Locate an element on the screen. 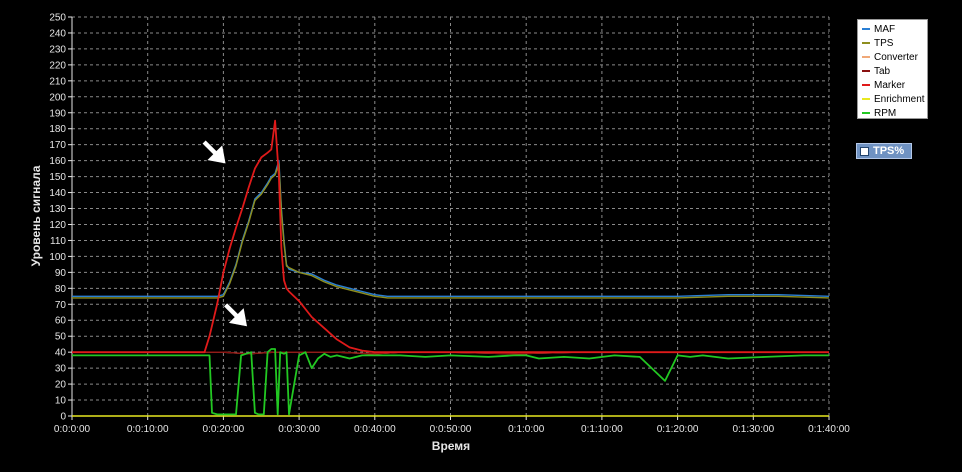  x-tick-label: 0:0:50:00 is located at coordinates (451, 429).